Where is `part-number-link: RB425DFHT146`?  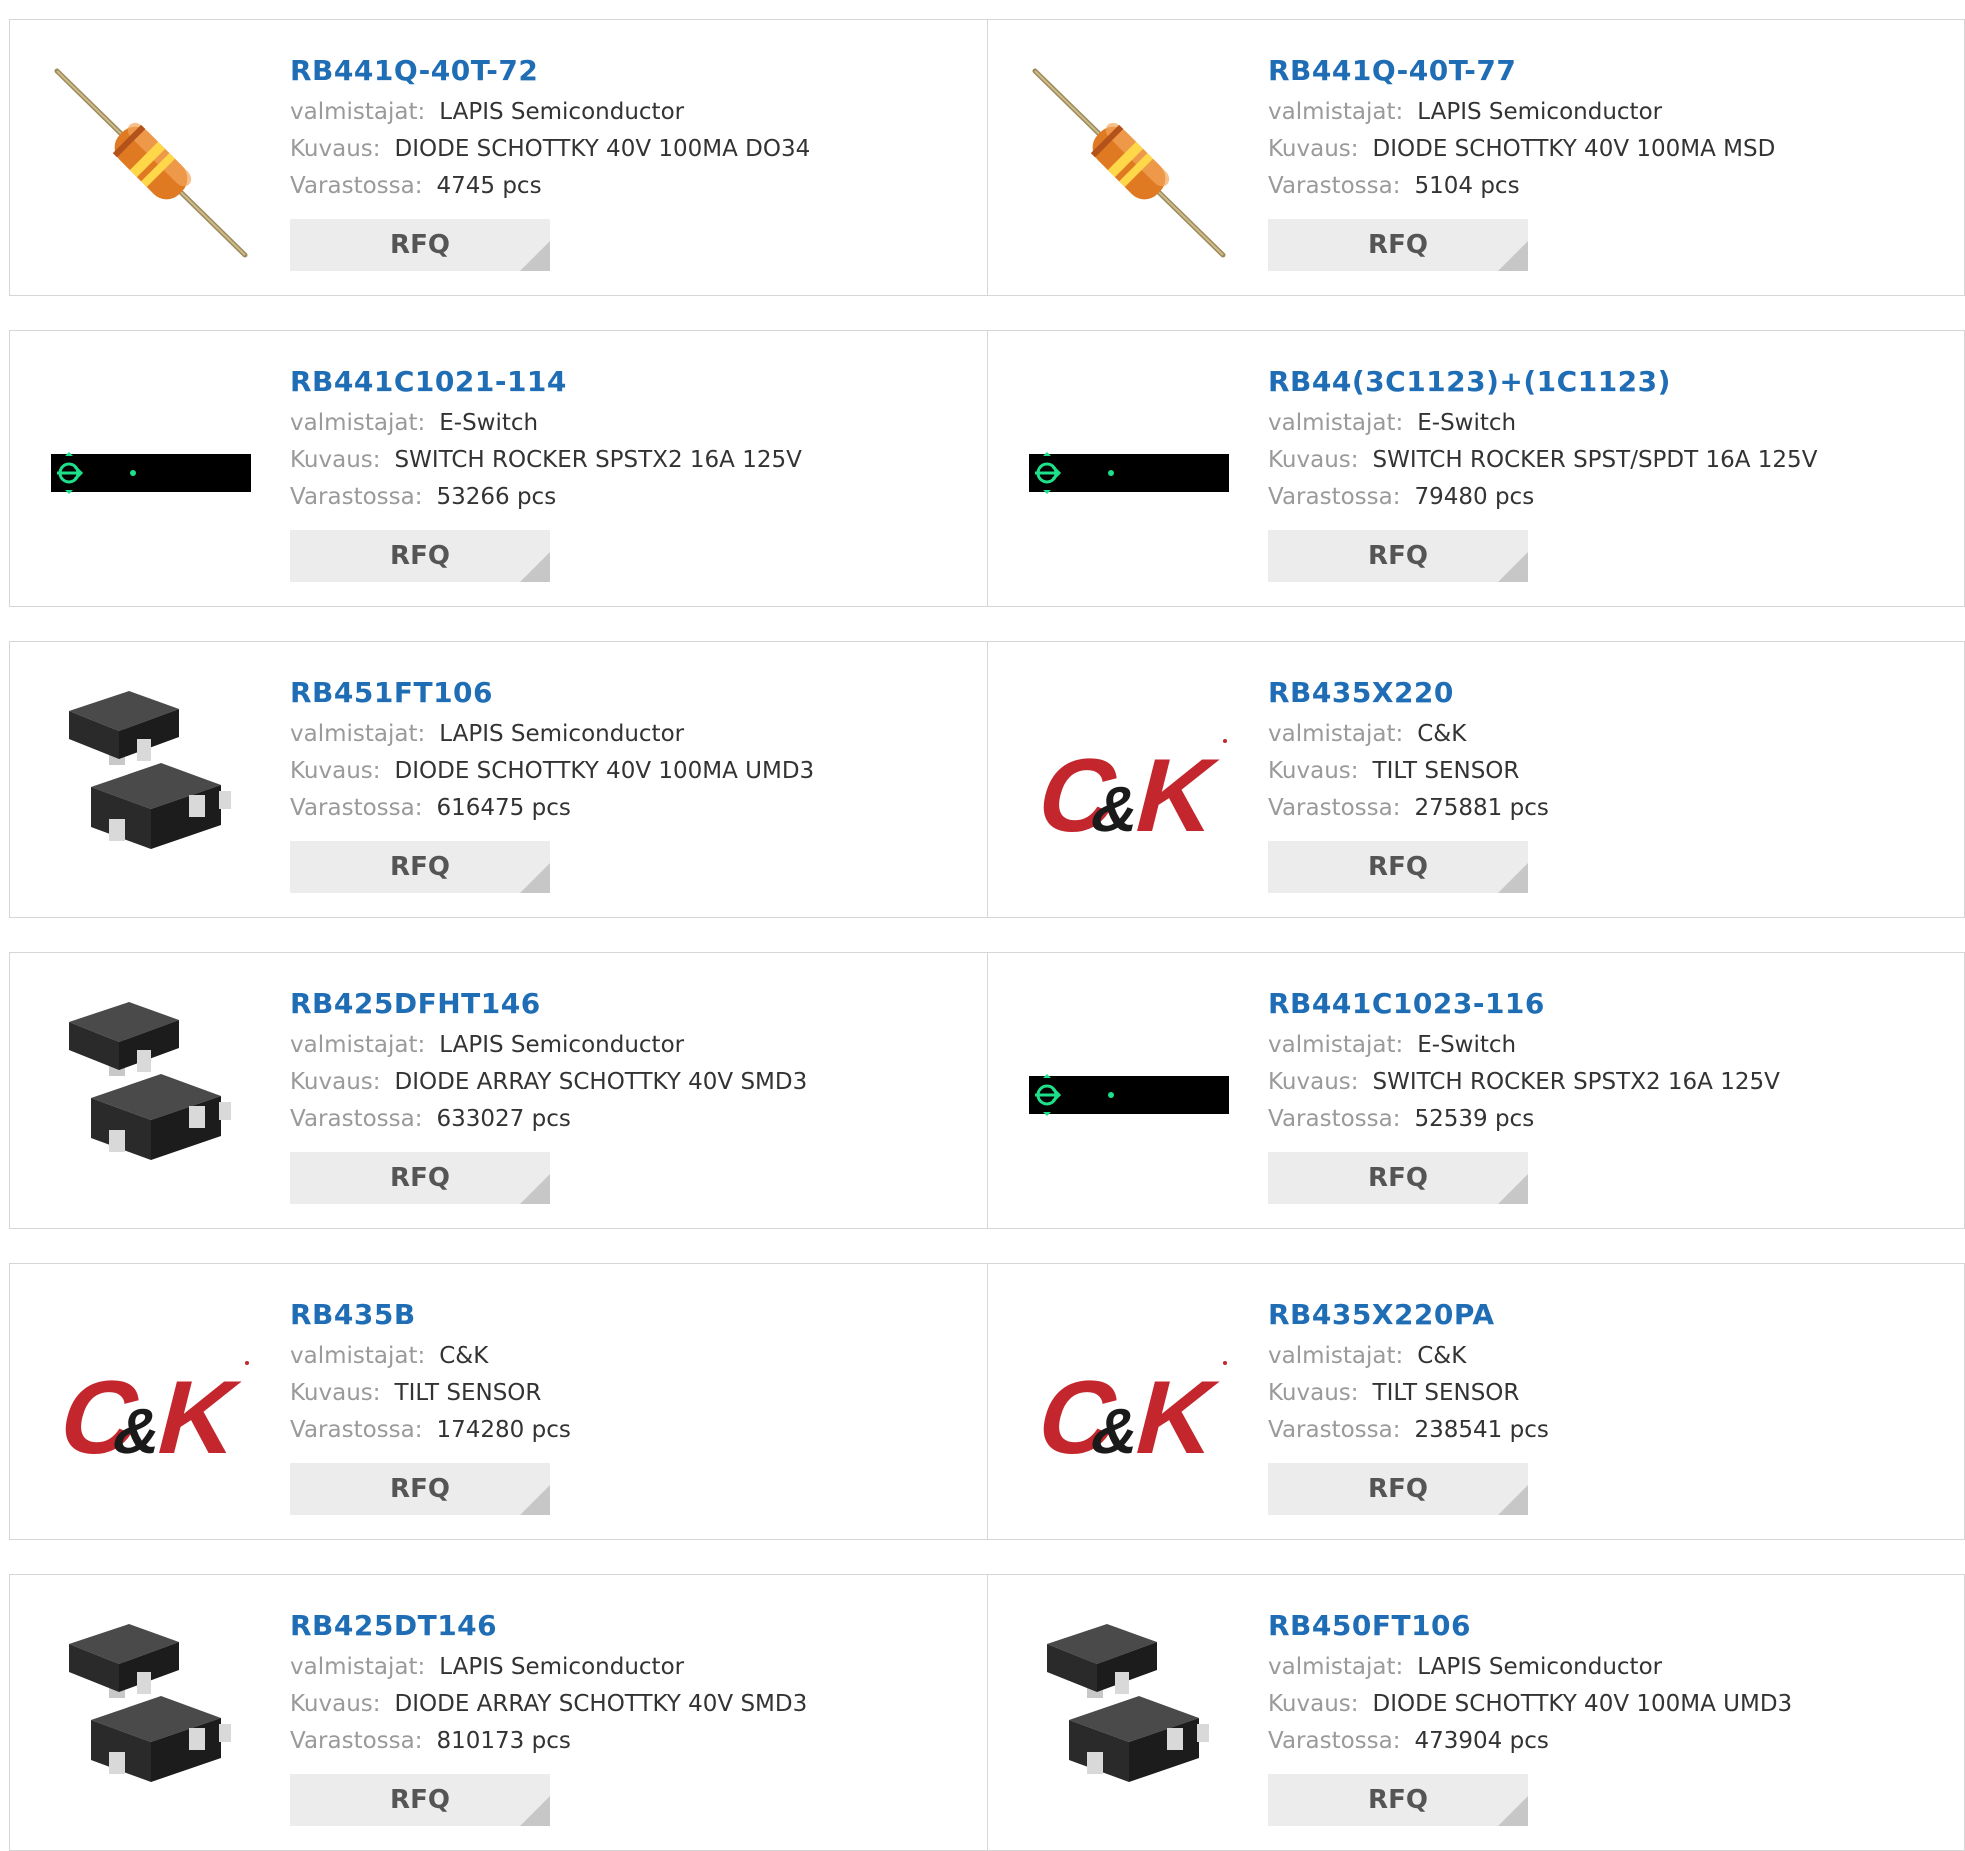
part-number-link: RB425DFHT146 is located at coordinates (548, 1004).